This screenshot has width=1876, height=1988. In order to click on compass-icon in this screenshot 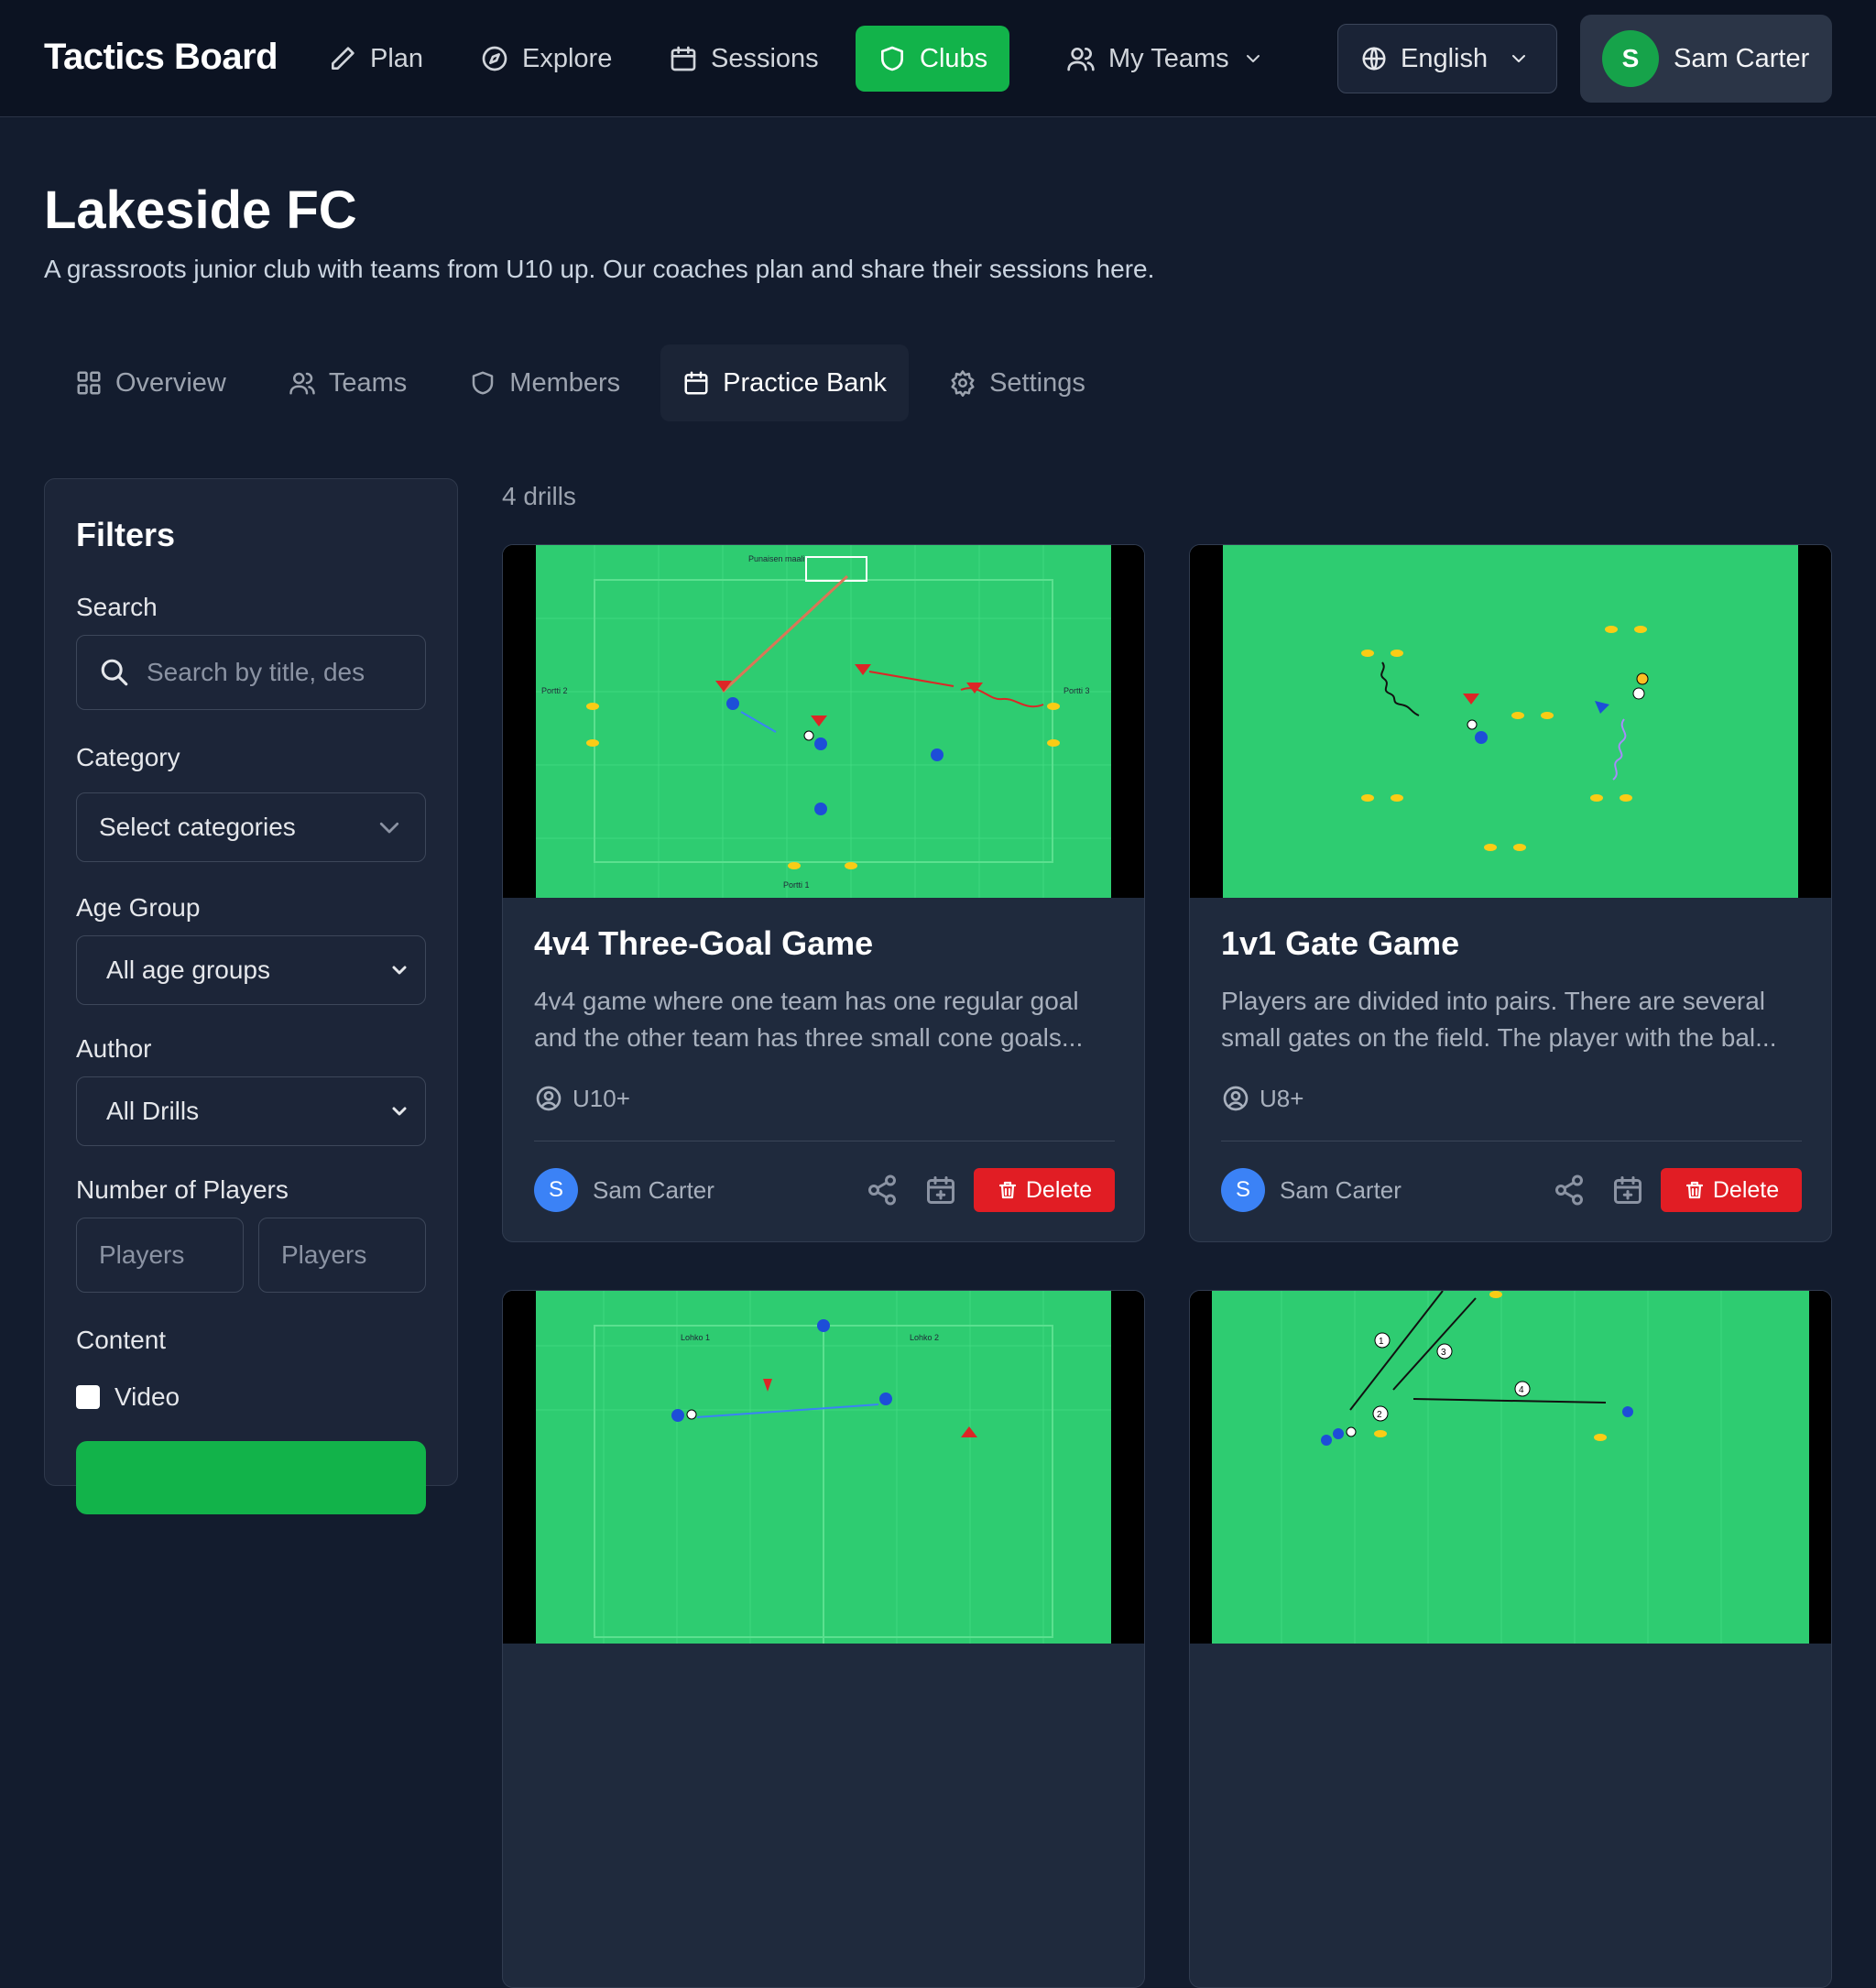, I will do `click(494, 59)`.